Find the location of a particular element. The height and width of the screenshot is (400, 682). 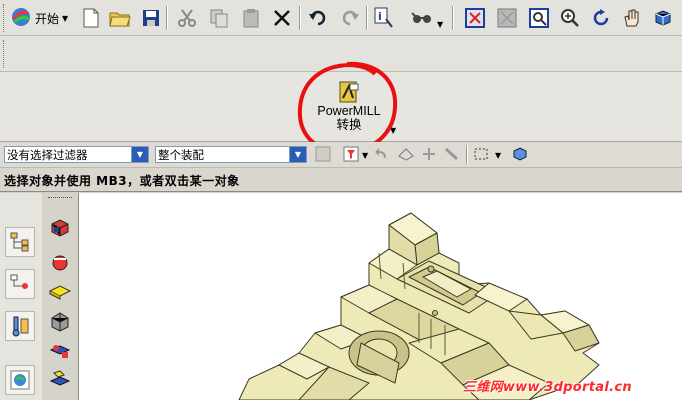

globe-icon is located at coordinates (20, 380).